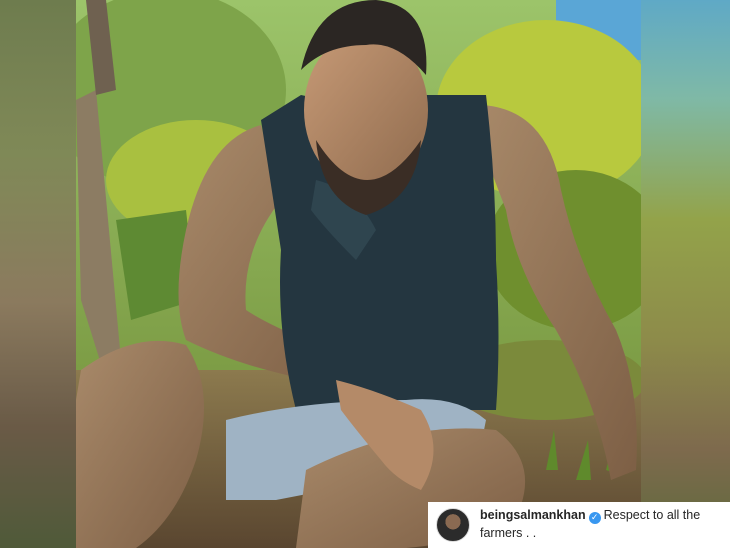 The width and height of the screenshot is (730, 548). What do you see at coordinates (685, 274) in the screenshot?
I see `blurred-right-panel` at bounding box center [685, 274].